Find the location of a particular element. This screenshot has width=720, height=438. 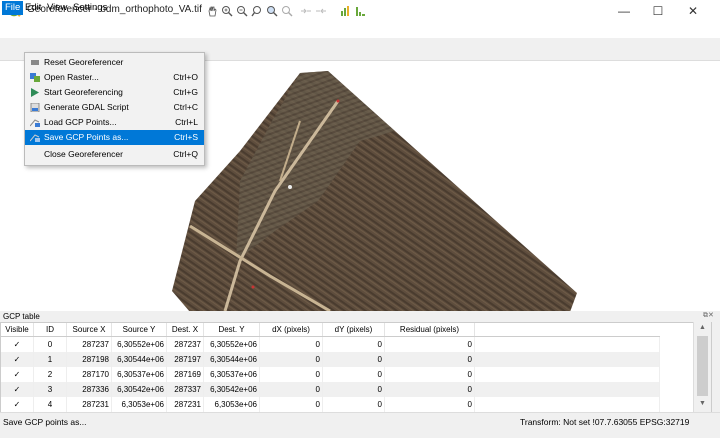

menu-item-generate-gdal-script: Generate GDAL Script Ctrl+C is located at coordinates (114, 107).